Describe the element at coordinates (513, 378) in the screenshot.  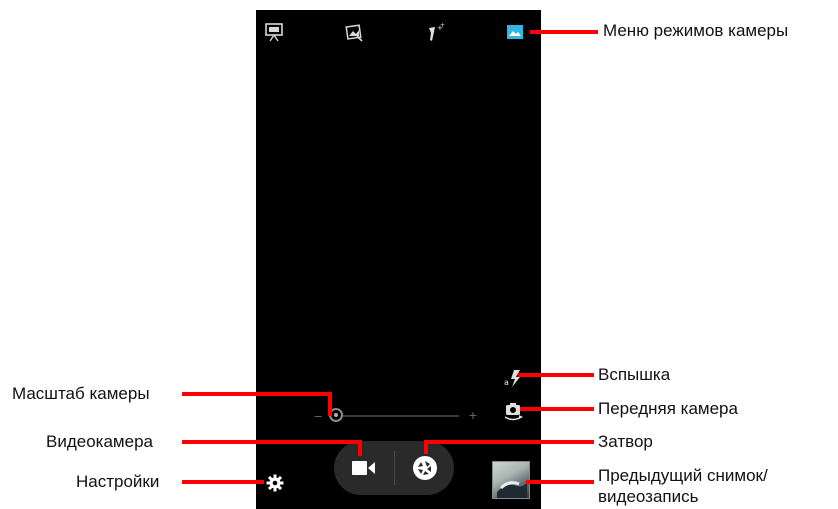
I see `auto-flash-icon: a` at that location.